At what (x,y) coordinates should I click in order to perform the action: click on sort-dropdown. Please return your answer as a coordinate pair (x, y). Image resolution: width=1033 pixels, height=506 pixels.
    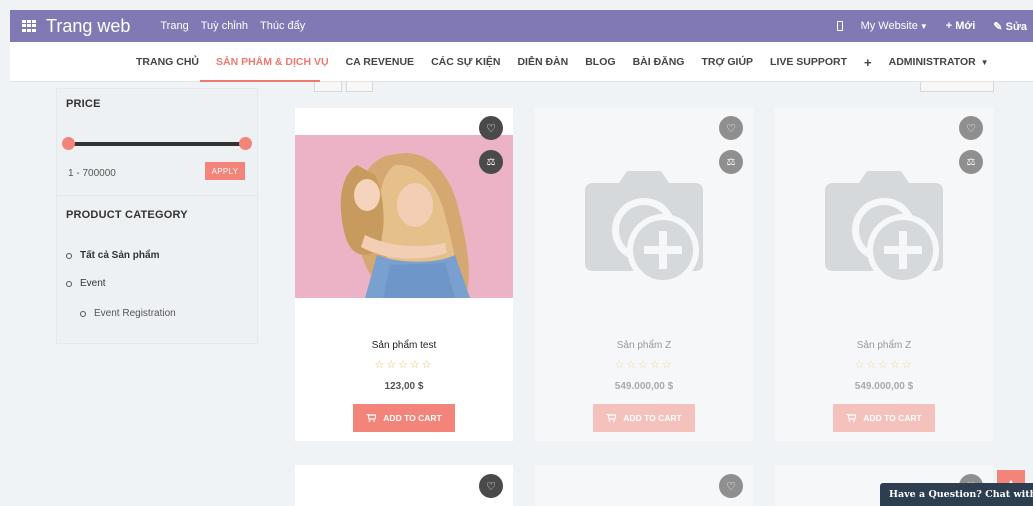
    Looking at the image, I should click on (957, 87).